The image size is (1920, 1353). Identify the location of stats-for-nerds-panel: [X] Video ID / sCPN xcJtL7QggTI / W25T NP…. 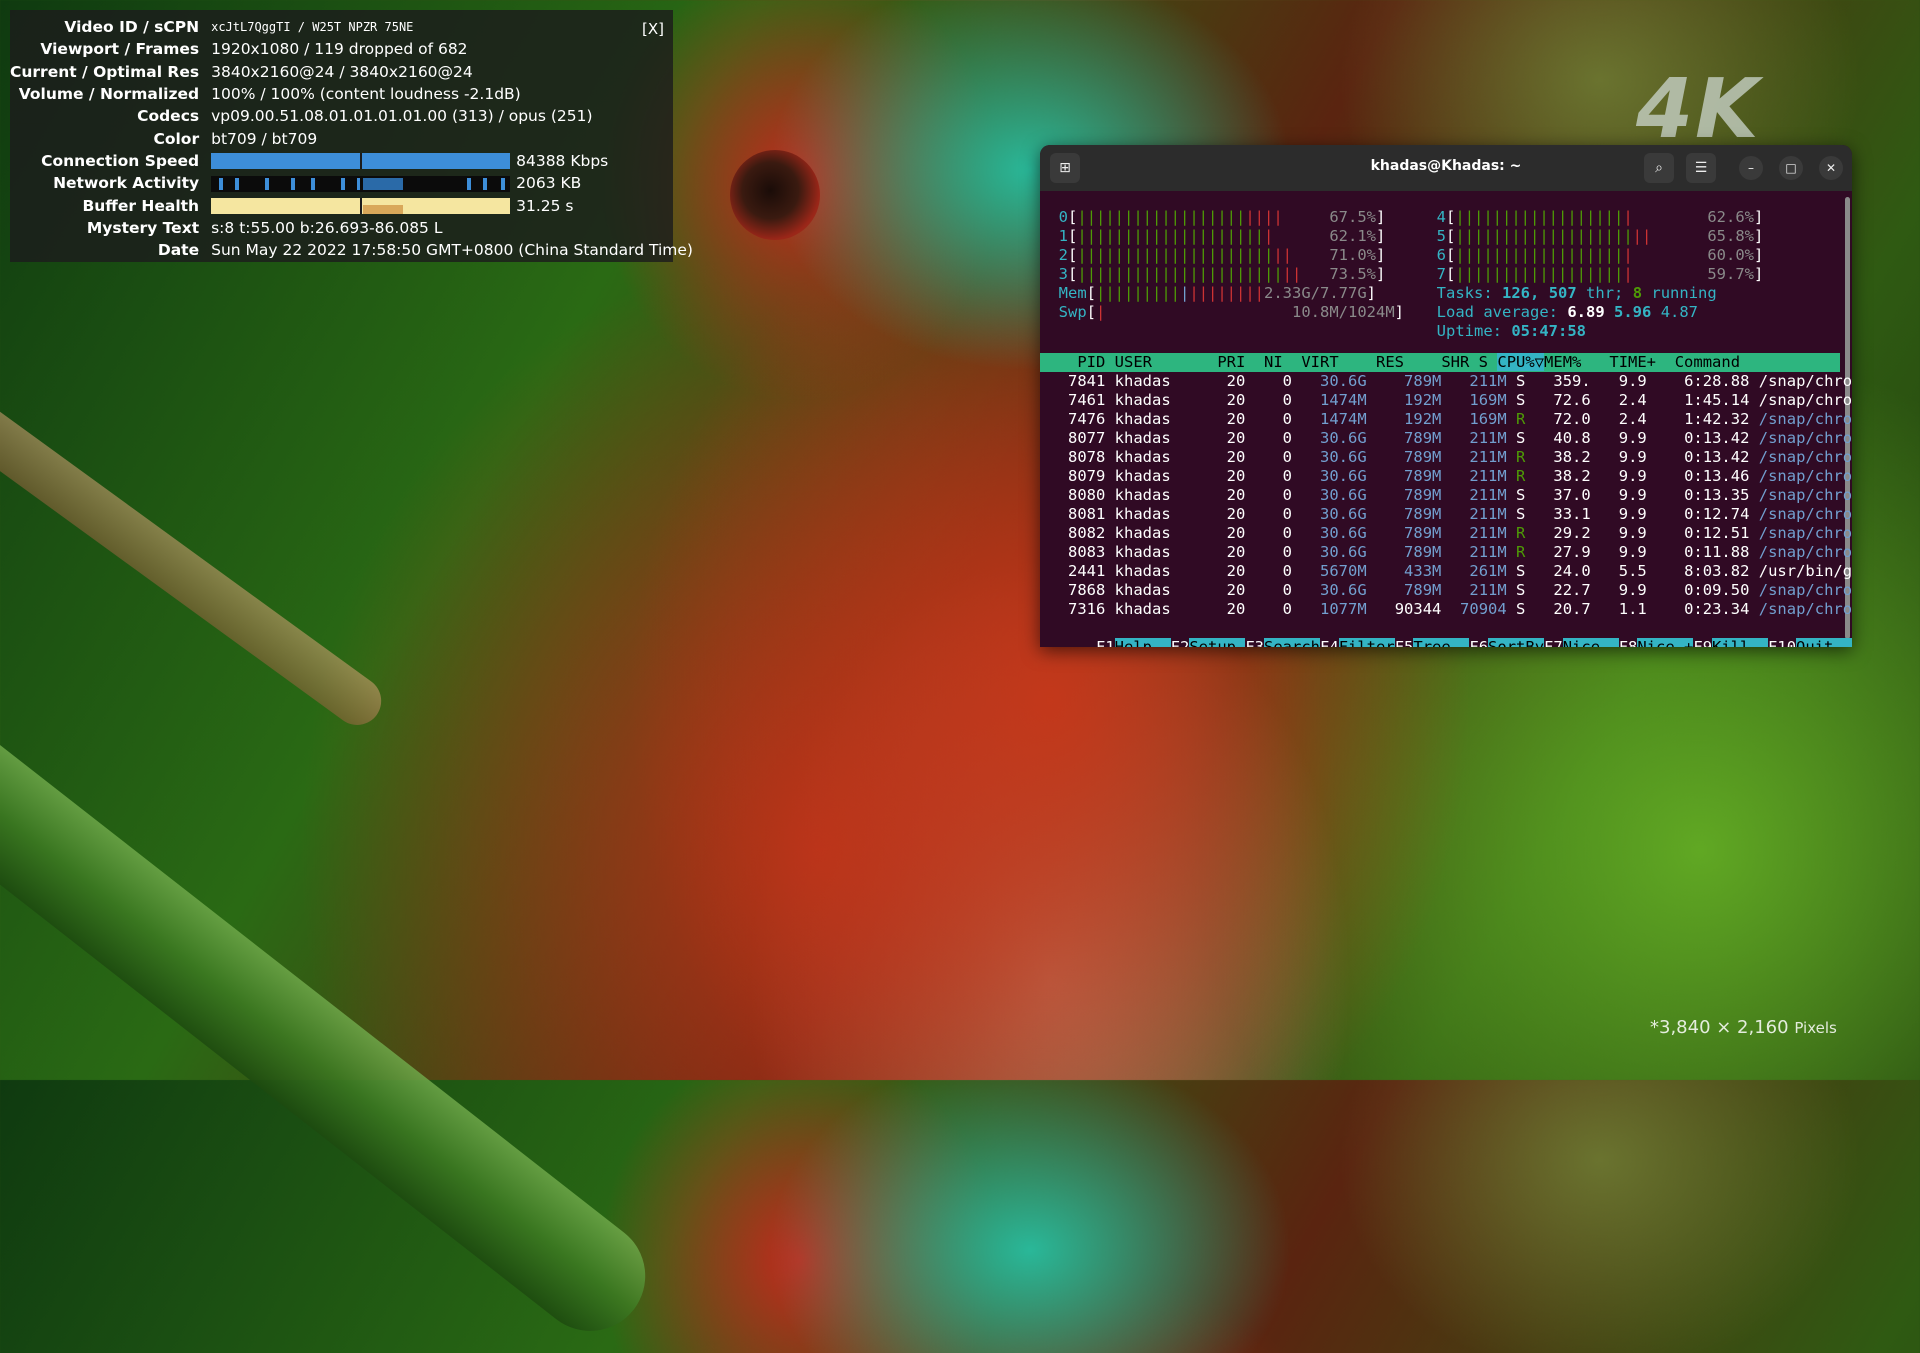
(351, 136).